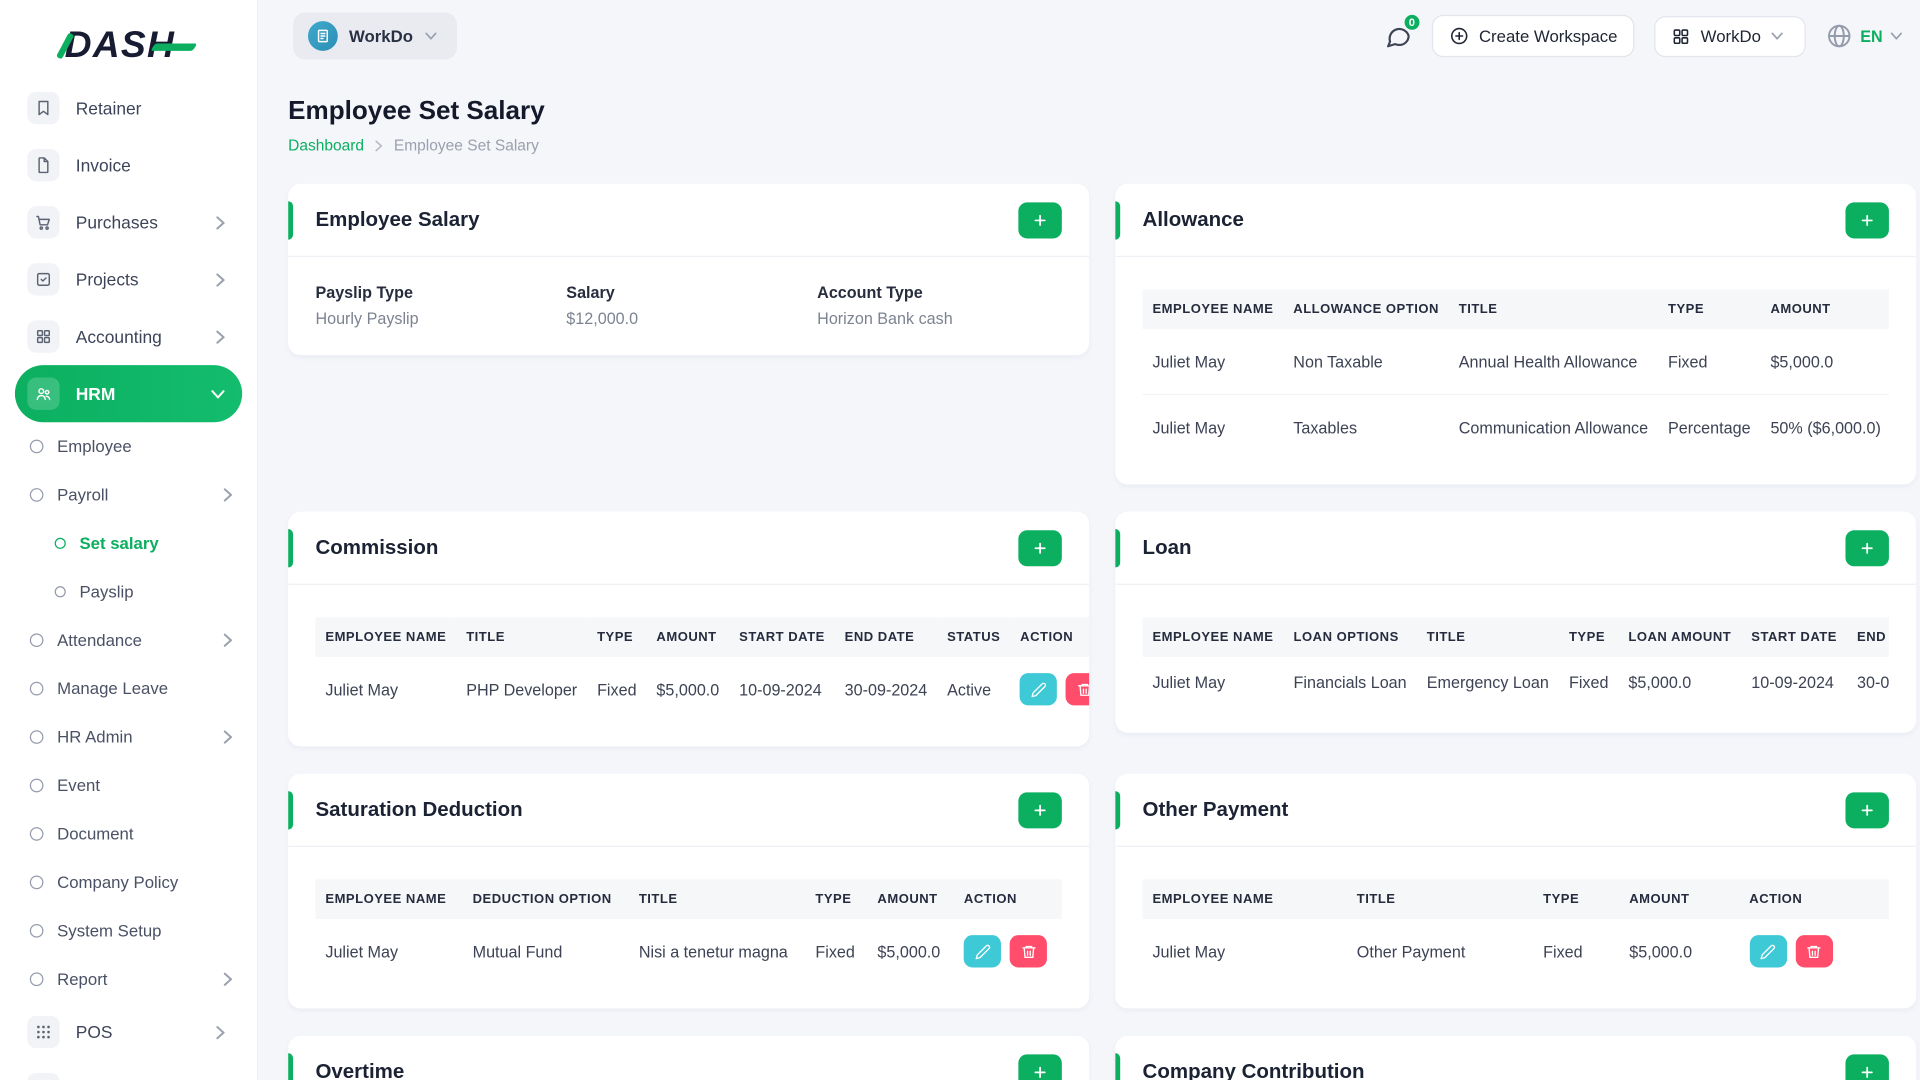 This screenshot has width=1920, height=1080. What do you see at coordinates (1533, 36) in the screenshot?
I see `create-workspace-button: Create Workspace` at bounding box center [1533, 36].